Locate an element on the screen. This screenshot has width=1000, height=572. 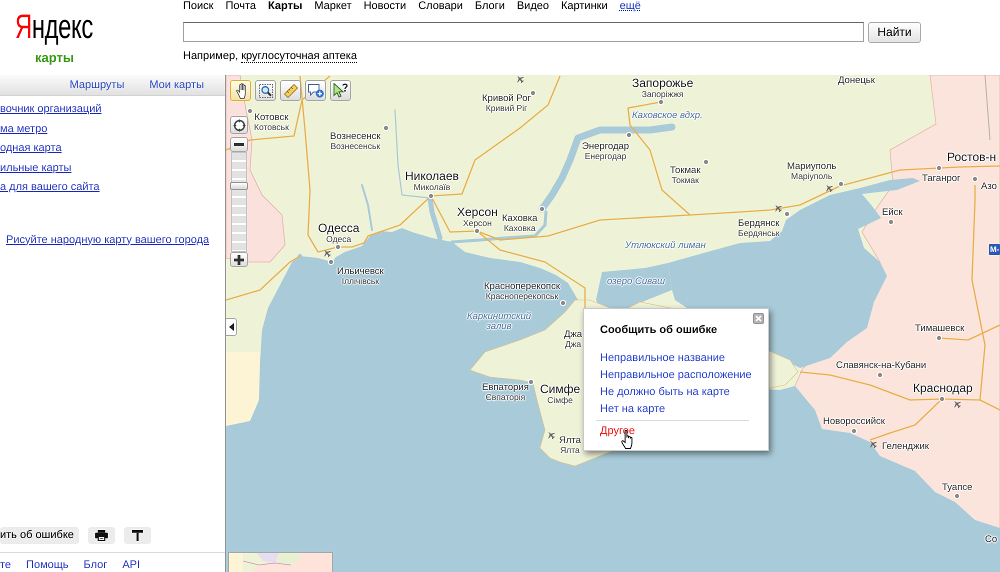
print-button is located at coordinates (101, 535).